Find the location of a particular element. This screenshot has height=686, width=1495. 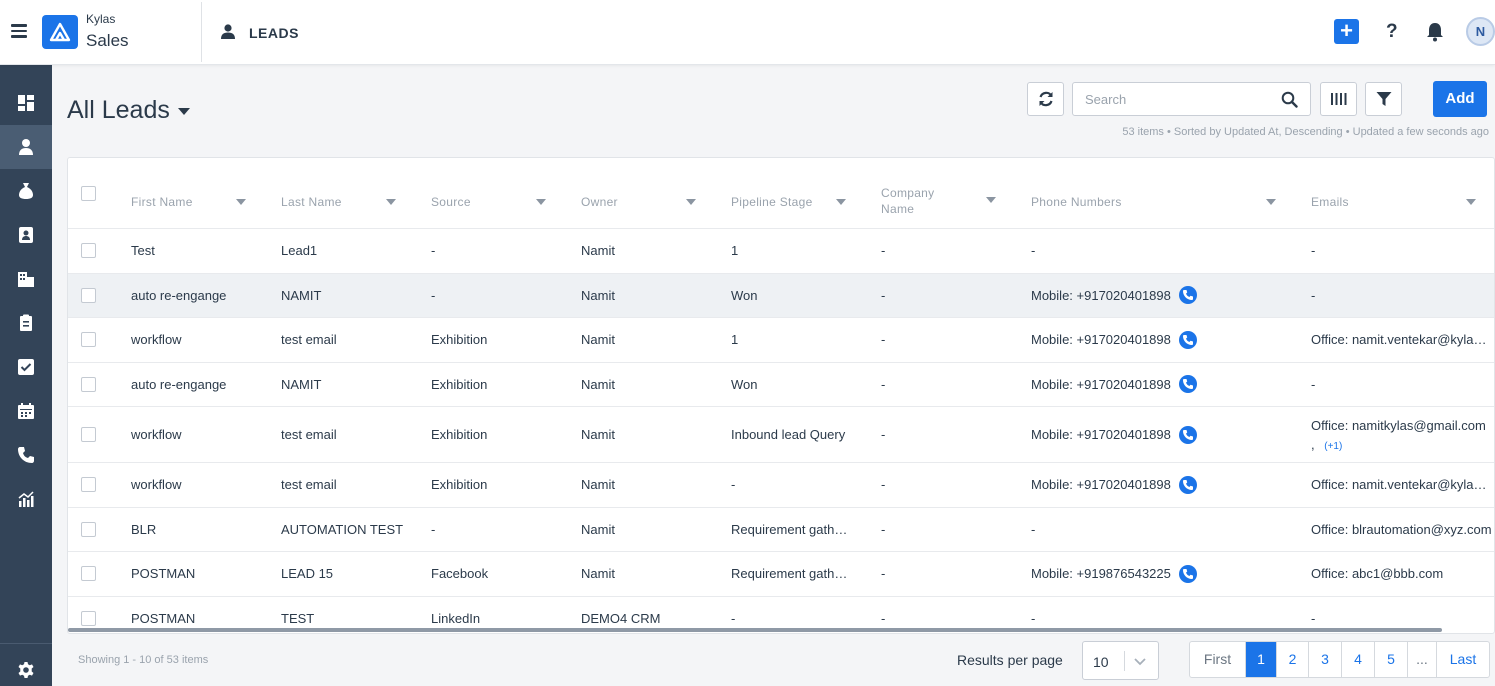

search-input is located at coordinates (1180, 99).